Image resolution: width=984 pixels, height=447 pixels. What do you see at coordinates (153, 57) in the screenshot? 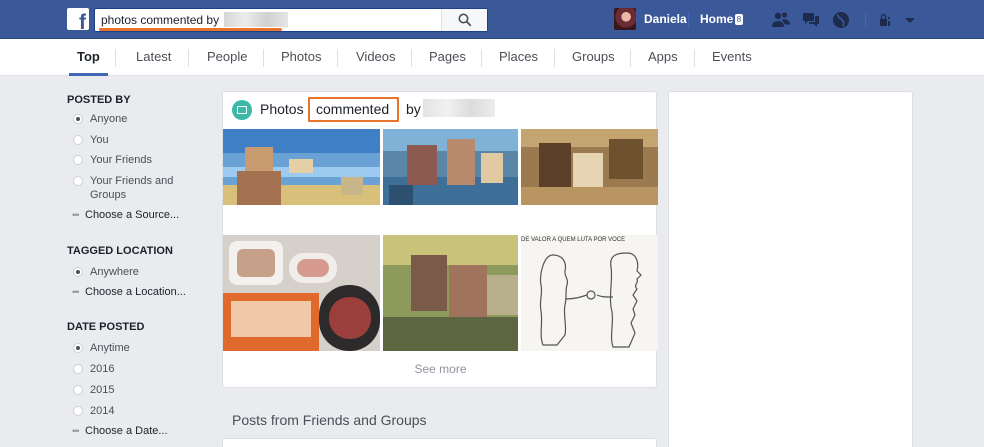
I see `tab-latest: Latest` at bounding box center [153, 57].